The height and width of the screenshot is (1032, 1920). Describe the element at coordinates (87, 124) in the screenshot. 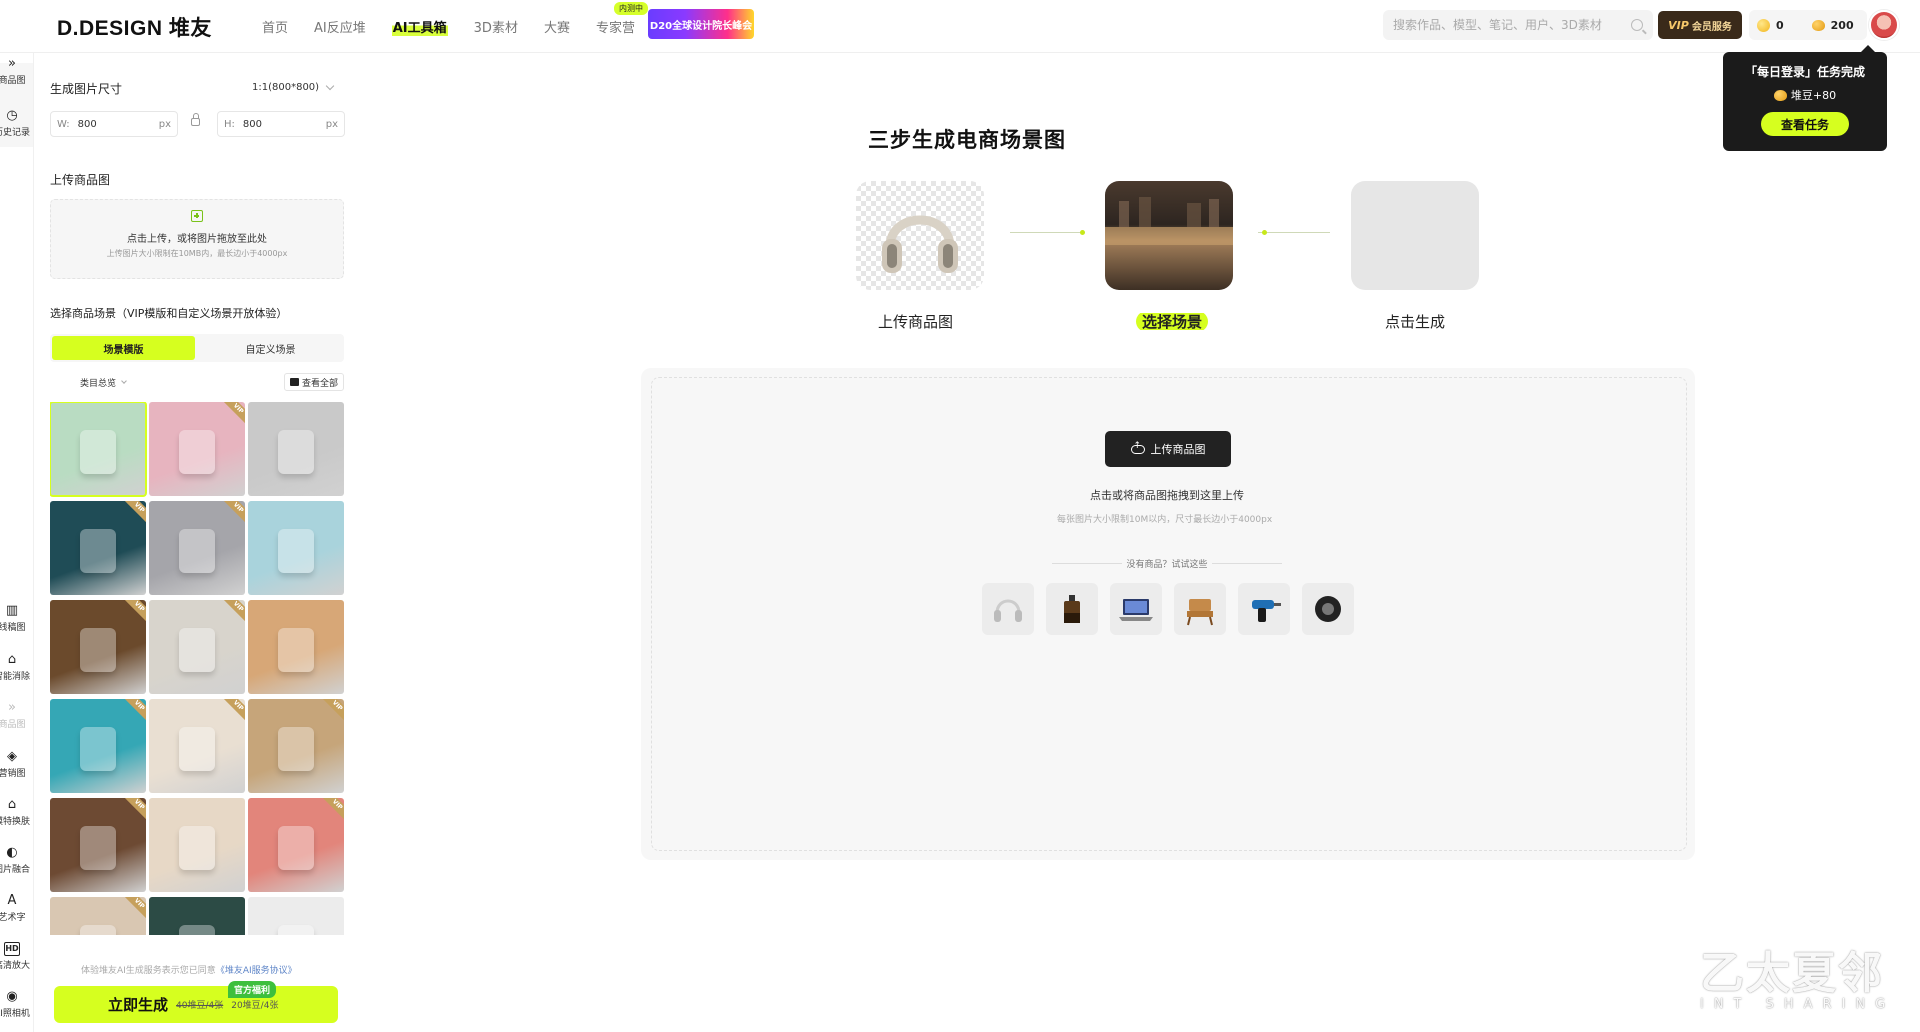

I see `width-value: 800` at that location.